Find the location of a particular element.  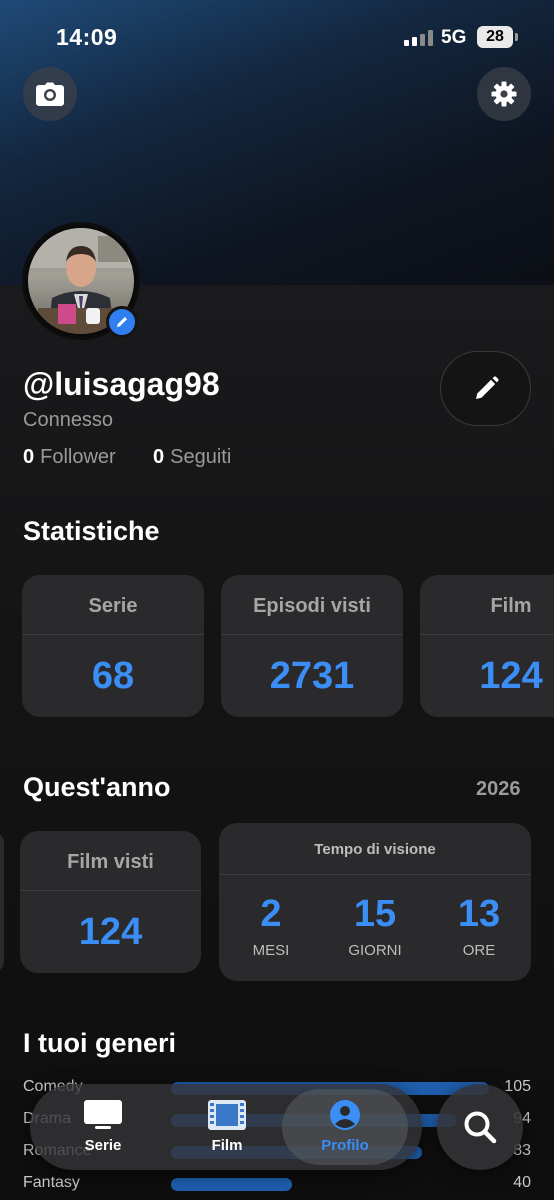

profile-icon is located at coordinates (345, 1115).